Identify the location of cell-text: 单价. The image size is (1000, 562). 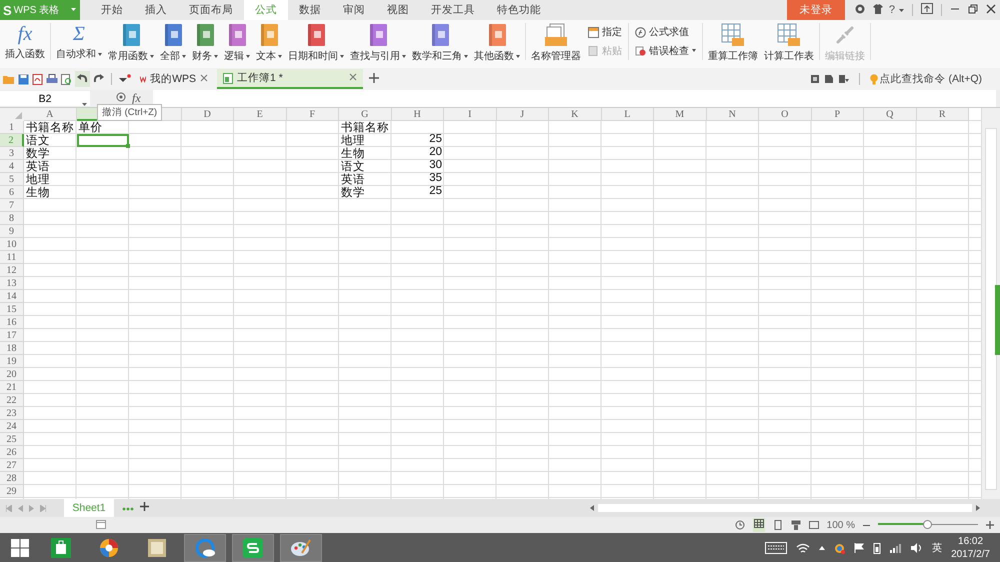
(90, 127).